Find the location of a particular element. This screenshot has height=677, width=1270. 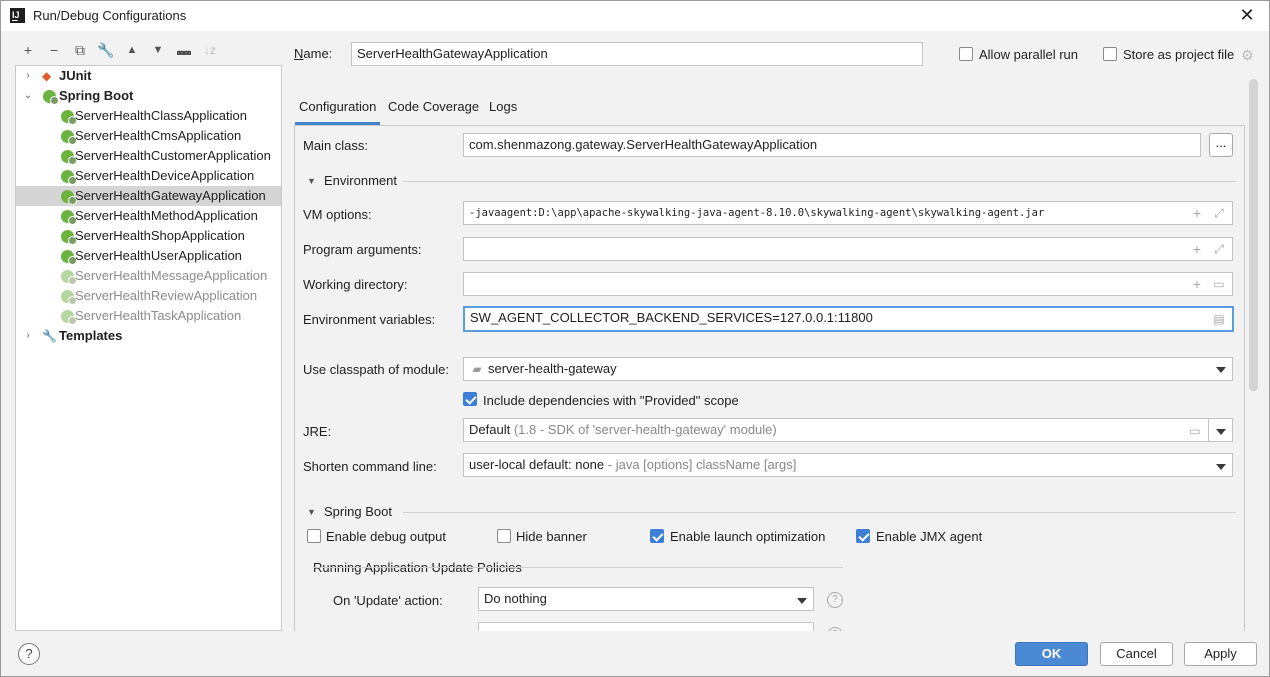

tree-node-spring-boot: ⌄ Spring Boot is located at coordinates (148, 96).